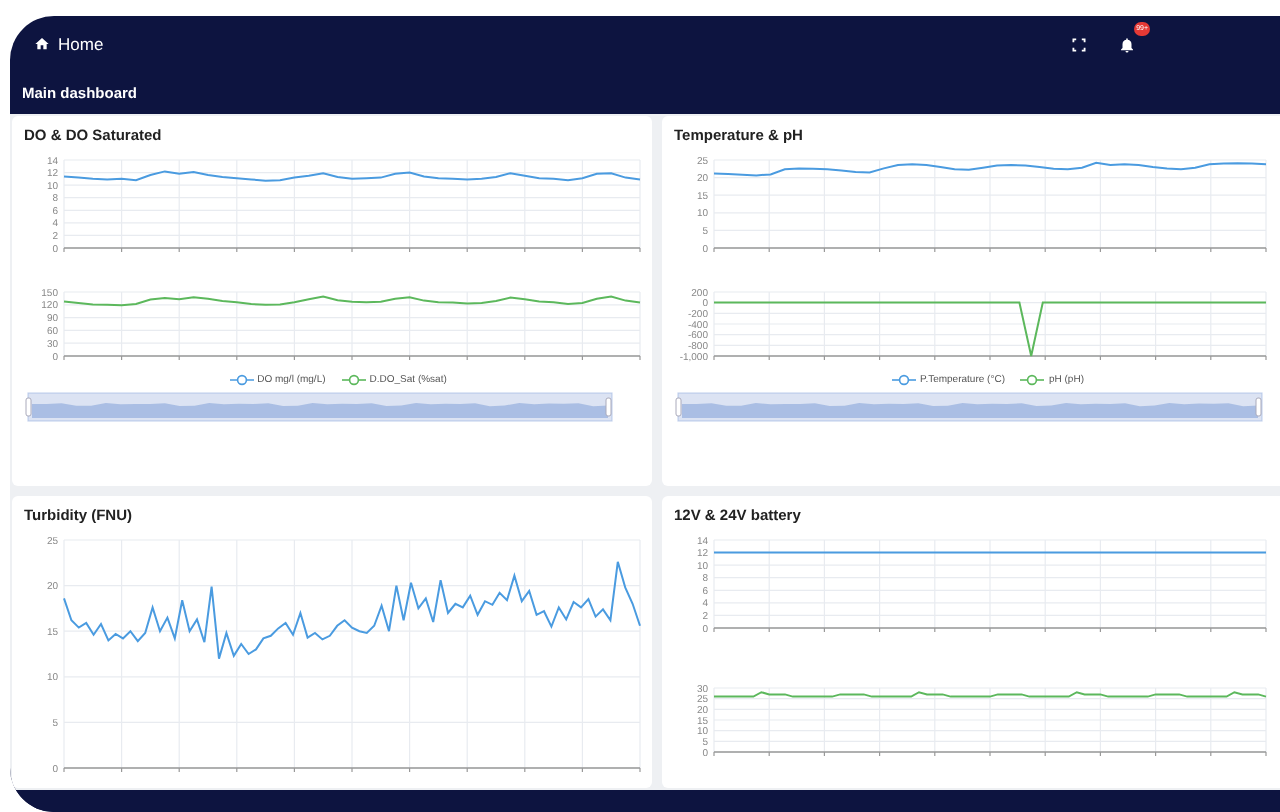 The height and width of the screenshot is (812, 1280). What do you see at coordinates (42, 44) in the screenshot?
I see `home-icon` at bounding box center [42, 44].